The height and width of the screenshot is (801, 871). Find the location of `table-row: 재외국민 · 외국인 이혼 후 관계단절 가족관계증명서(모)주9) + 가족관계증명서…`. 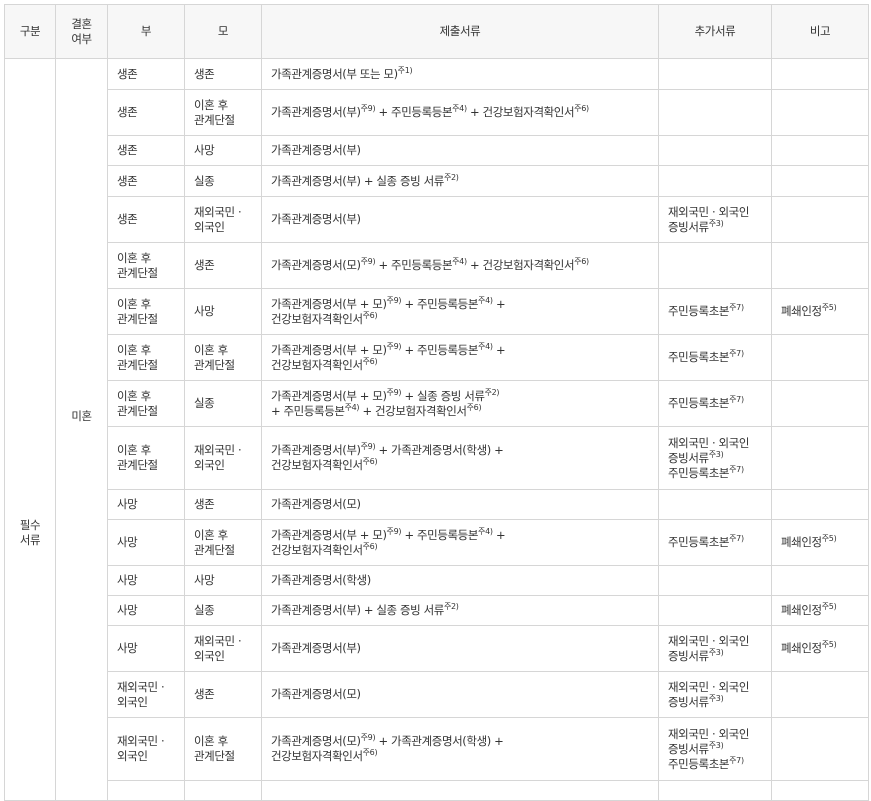

table-row: 재외국민 · 외국인 이혼 후 관계단절 가족관계증명서(모)주9) + 가족관계증명서… is located at coordinates (437, 749).